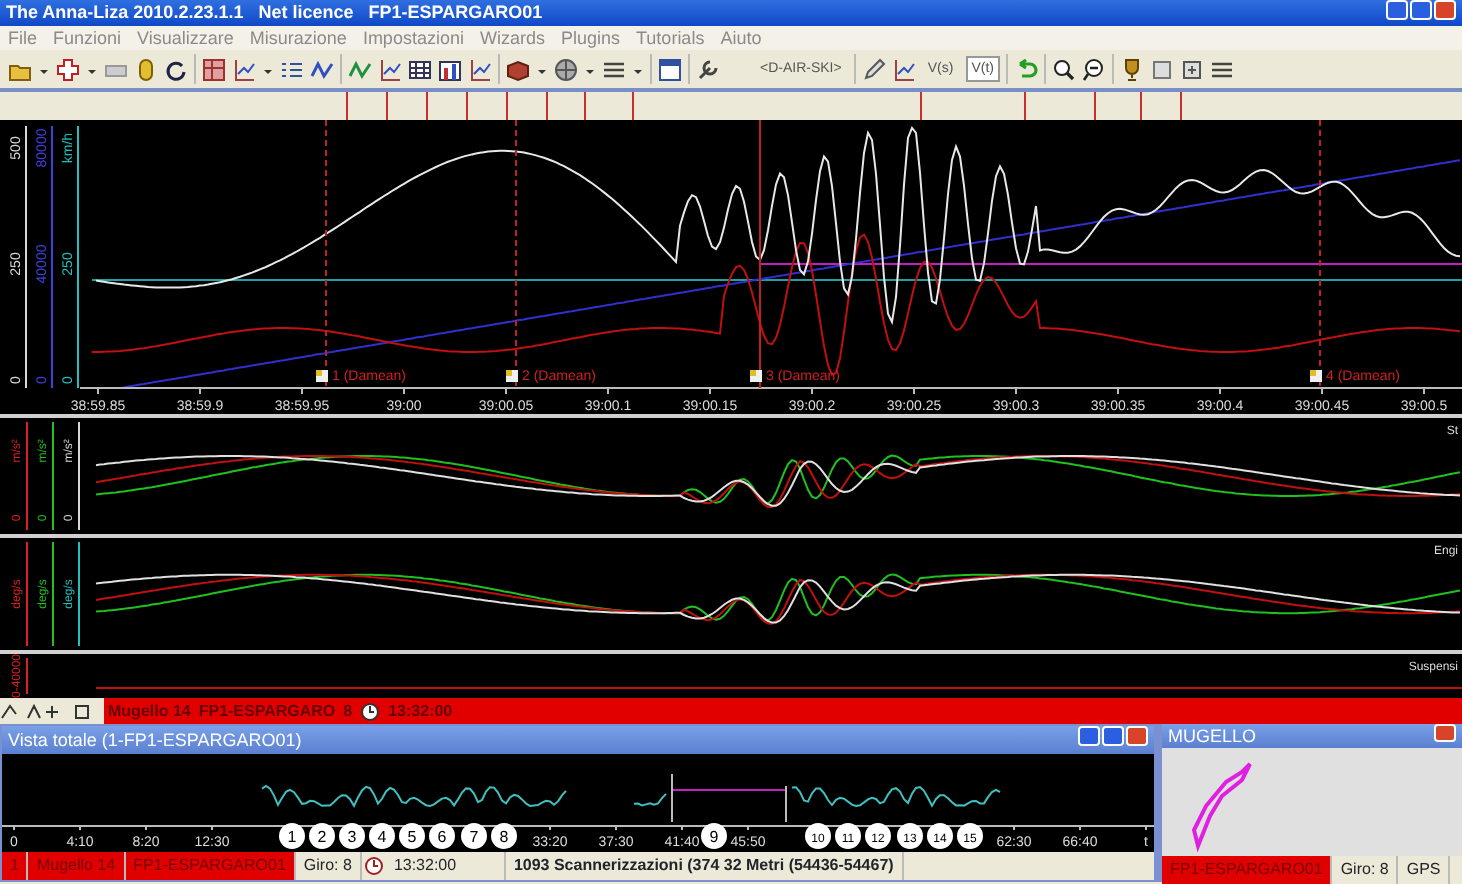 Image resolution: width=1462 pixels, height=884 pixels. What do you see at coordinates (292, 69) in the screenshot?
I see `list-icon` at bounding box center [292, 69].